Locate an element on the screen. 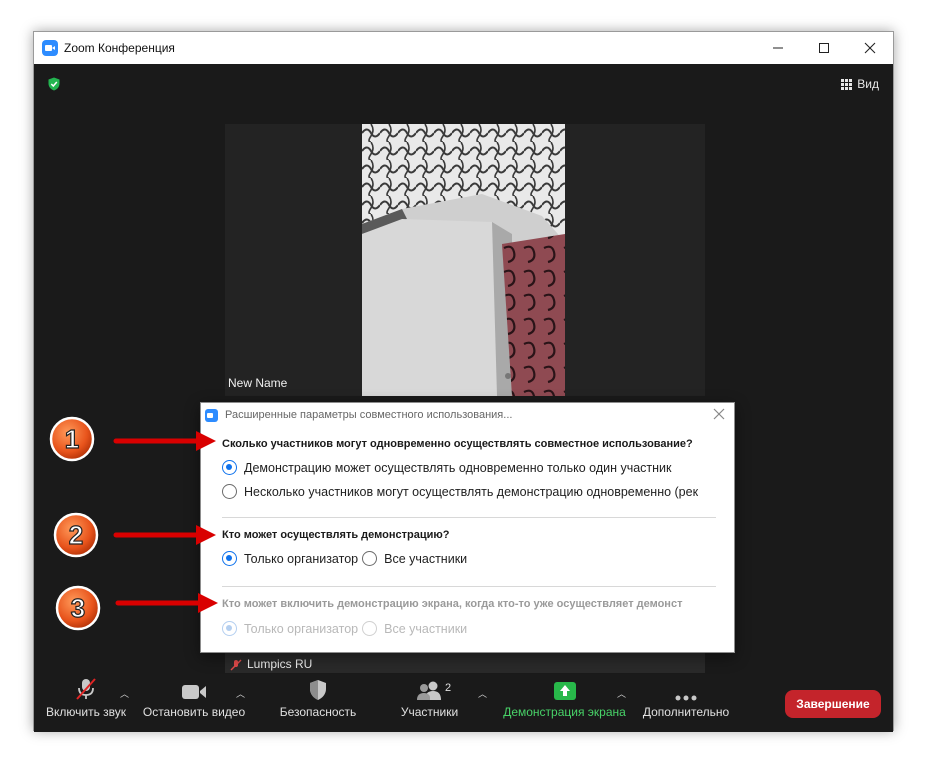  window-title: Zoom Конференция is located at coordinates (119, 48).